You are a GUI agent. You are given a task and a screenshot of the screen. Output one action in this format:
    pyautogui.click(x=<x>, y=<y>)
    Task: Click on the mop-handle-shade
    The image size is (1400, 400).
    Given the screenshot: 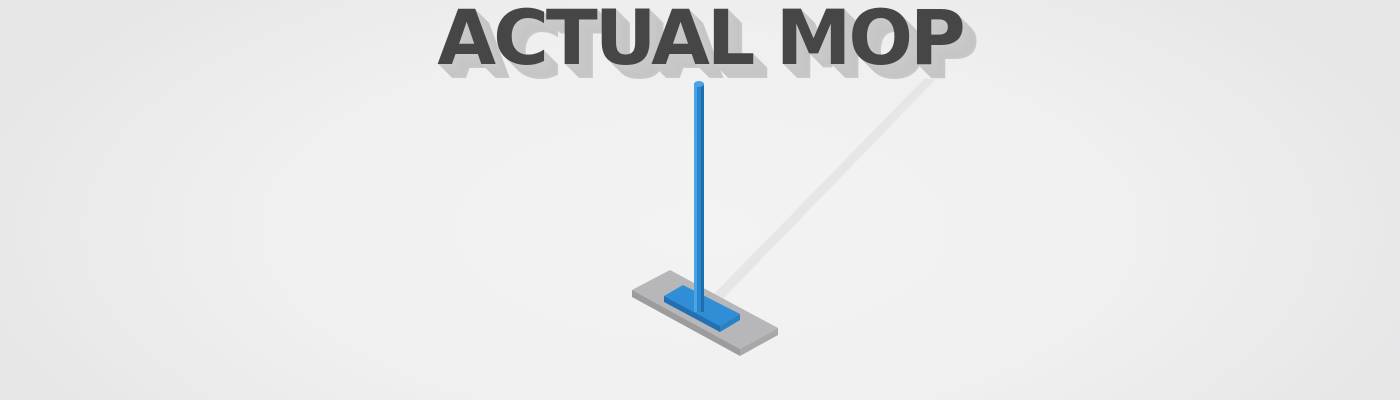 What is the action you would take?
    pyautogui.click(x=702, y=198)
    